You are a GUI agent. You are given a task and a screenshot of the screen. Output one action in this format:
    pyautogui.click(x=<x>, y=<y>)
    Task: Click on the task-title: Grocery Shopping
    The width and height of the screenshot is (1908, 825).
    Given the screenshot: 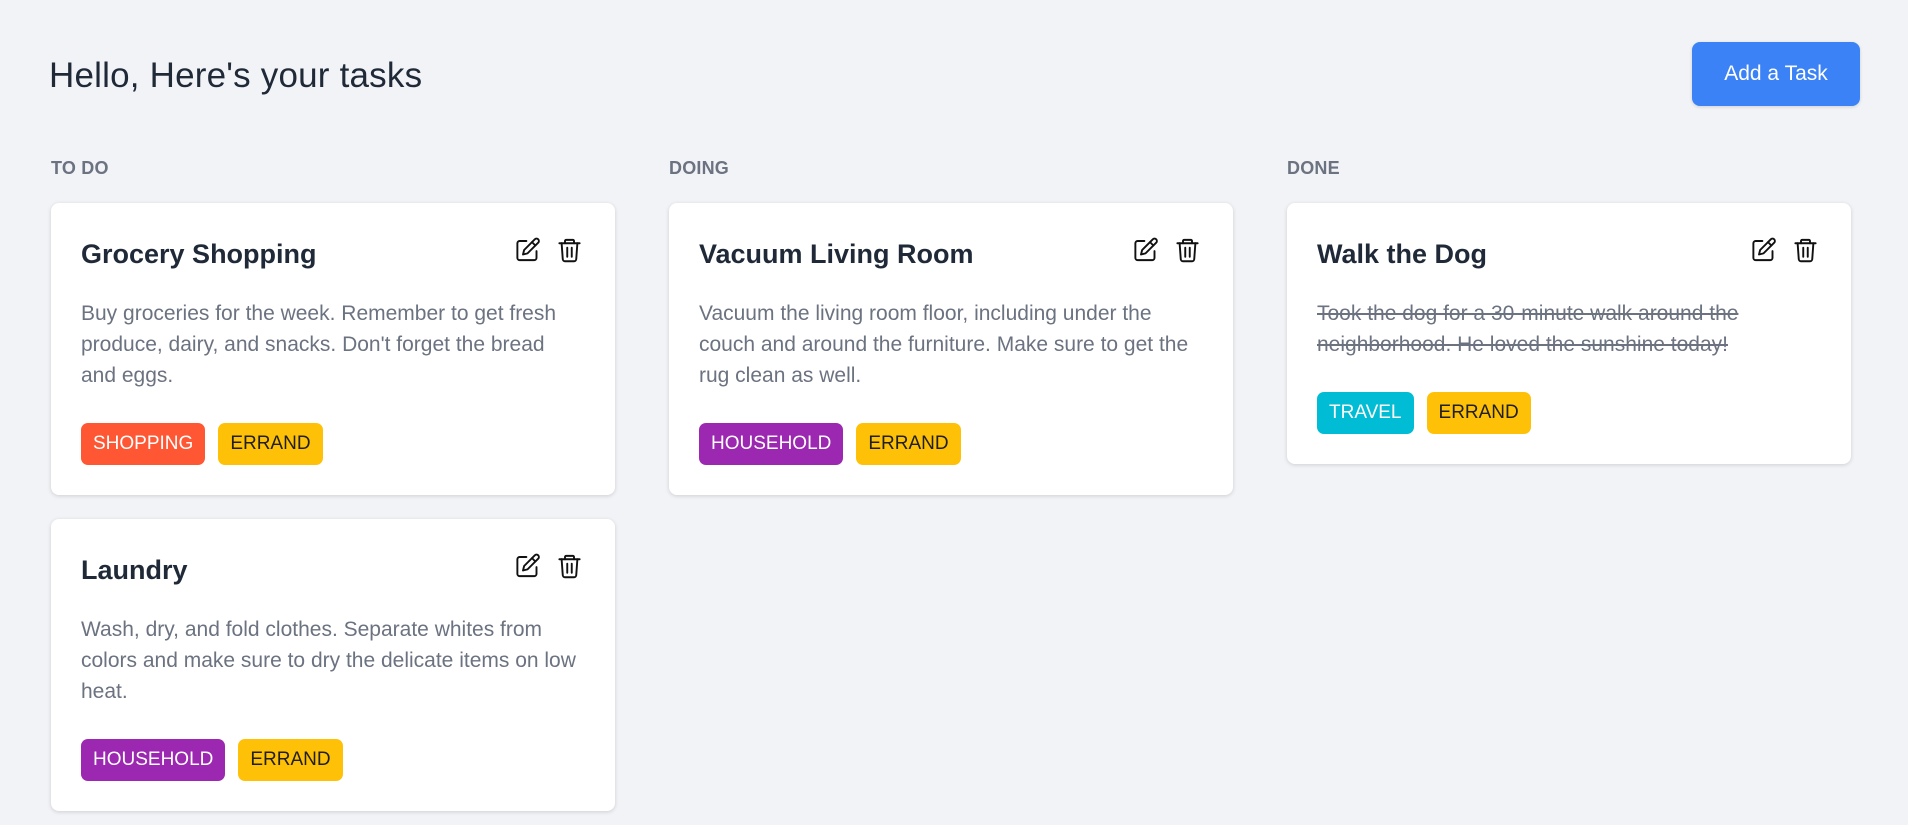 What is the action you would take?
    pyautogui.click(x=199, y=254)
    